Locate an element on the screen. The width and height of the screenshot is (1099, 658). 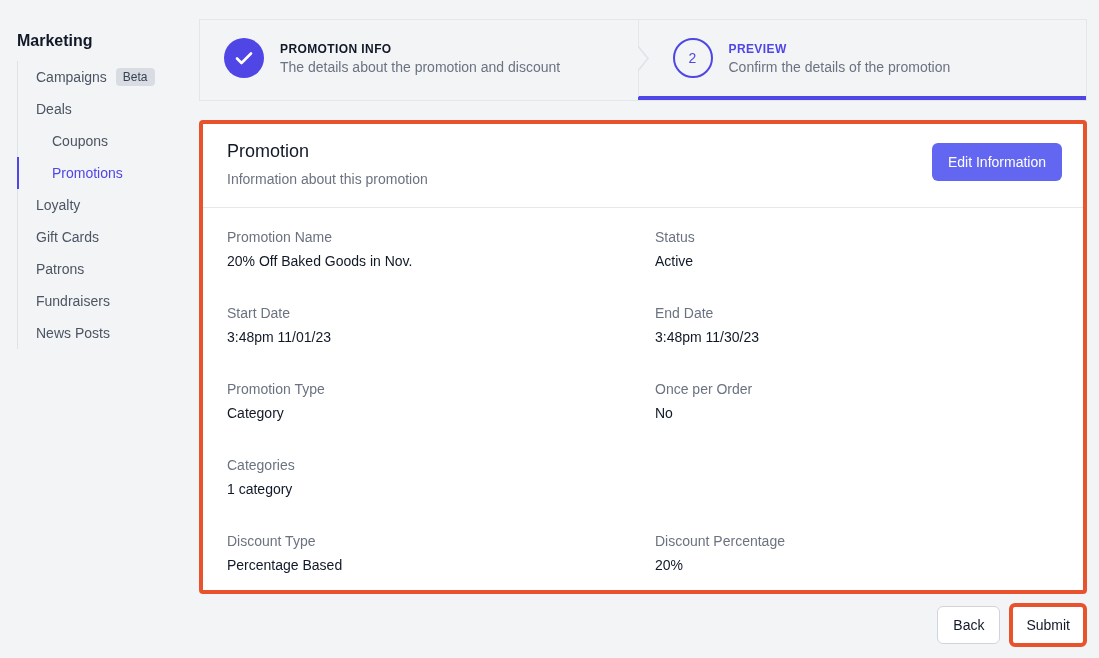
sidebar-item: Deals is located at coordinates (44, 109).